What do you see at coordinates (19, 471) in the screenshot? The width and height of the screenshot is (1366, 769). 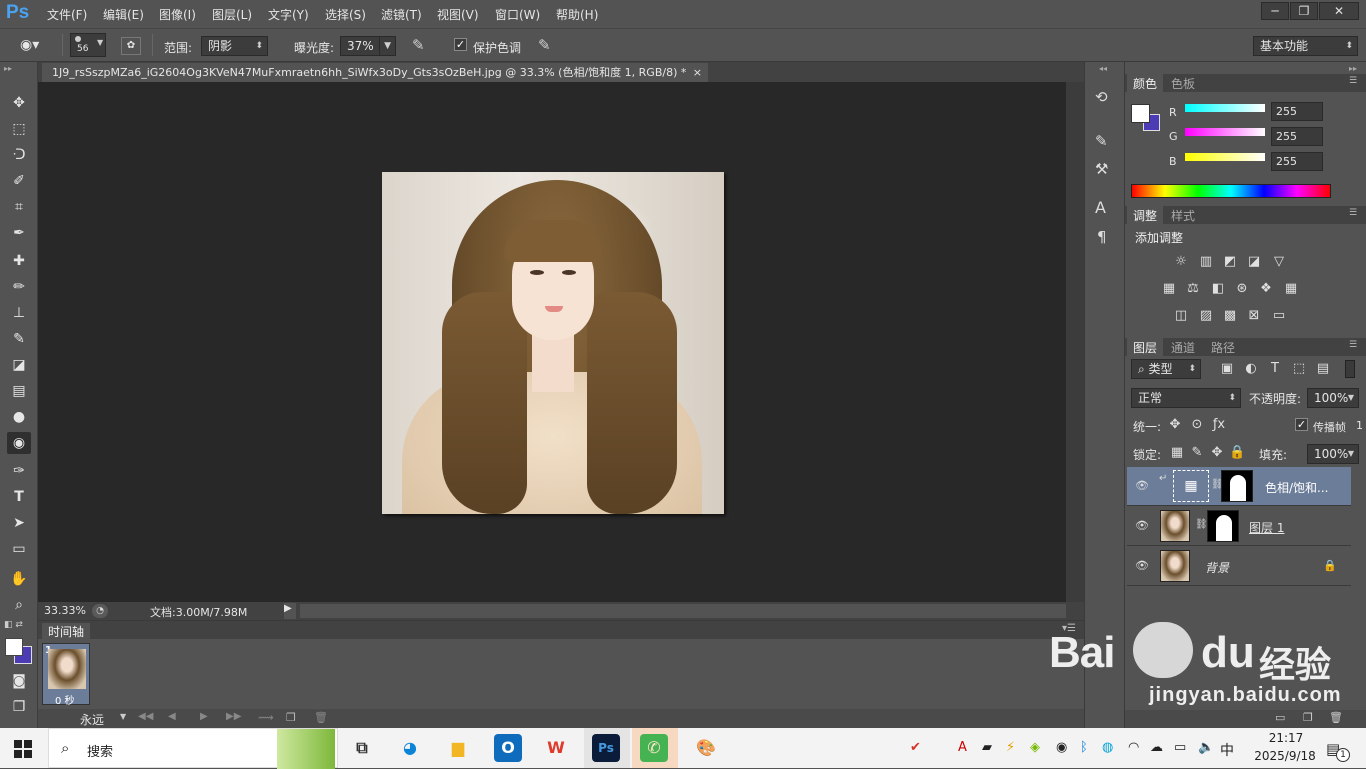 I see `pen-tool-icon: ✑` at bounding box center [19, 471].